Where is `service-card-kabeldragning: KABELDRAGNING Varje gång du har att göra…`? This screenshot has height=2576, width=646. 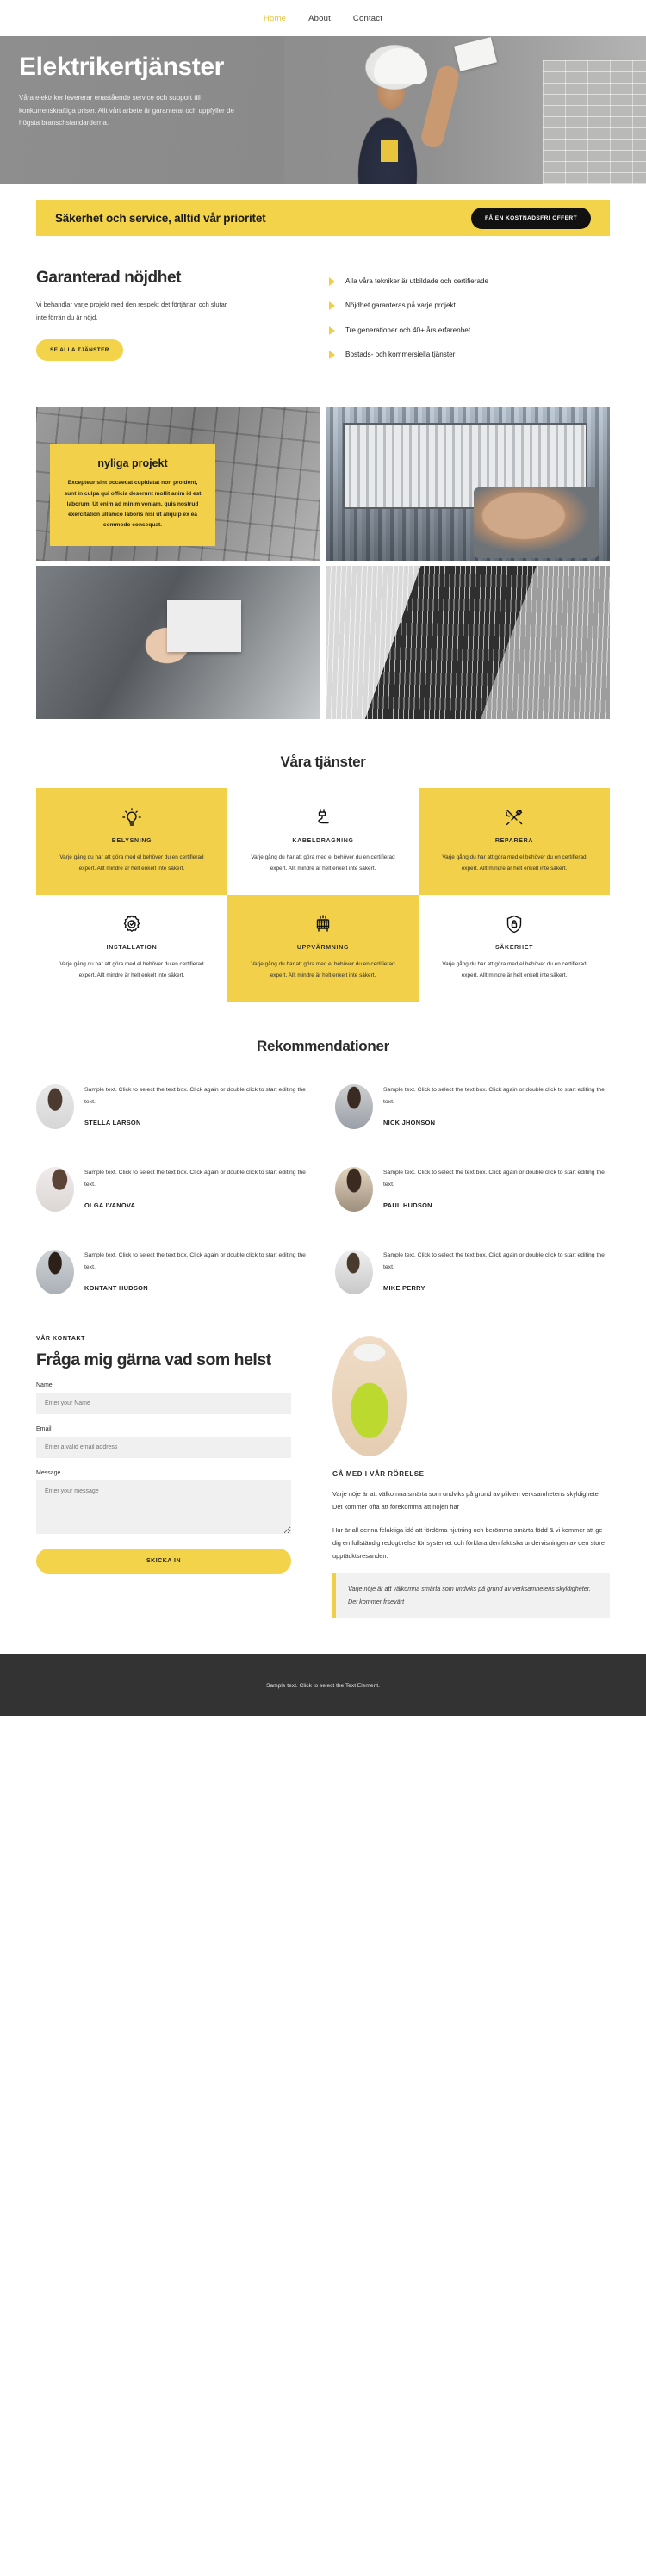 service-card-kabeldragning: KABELDRAGNING Varje gång du har att göra… is located at coordinates (323, 841).